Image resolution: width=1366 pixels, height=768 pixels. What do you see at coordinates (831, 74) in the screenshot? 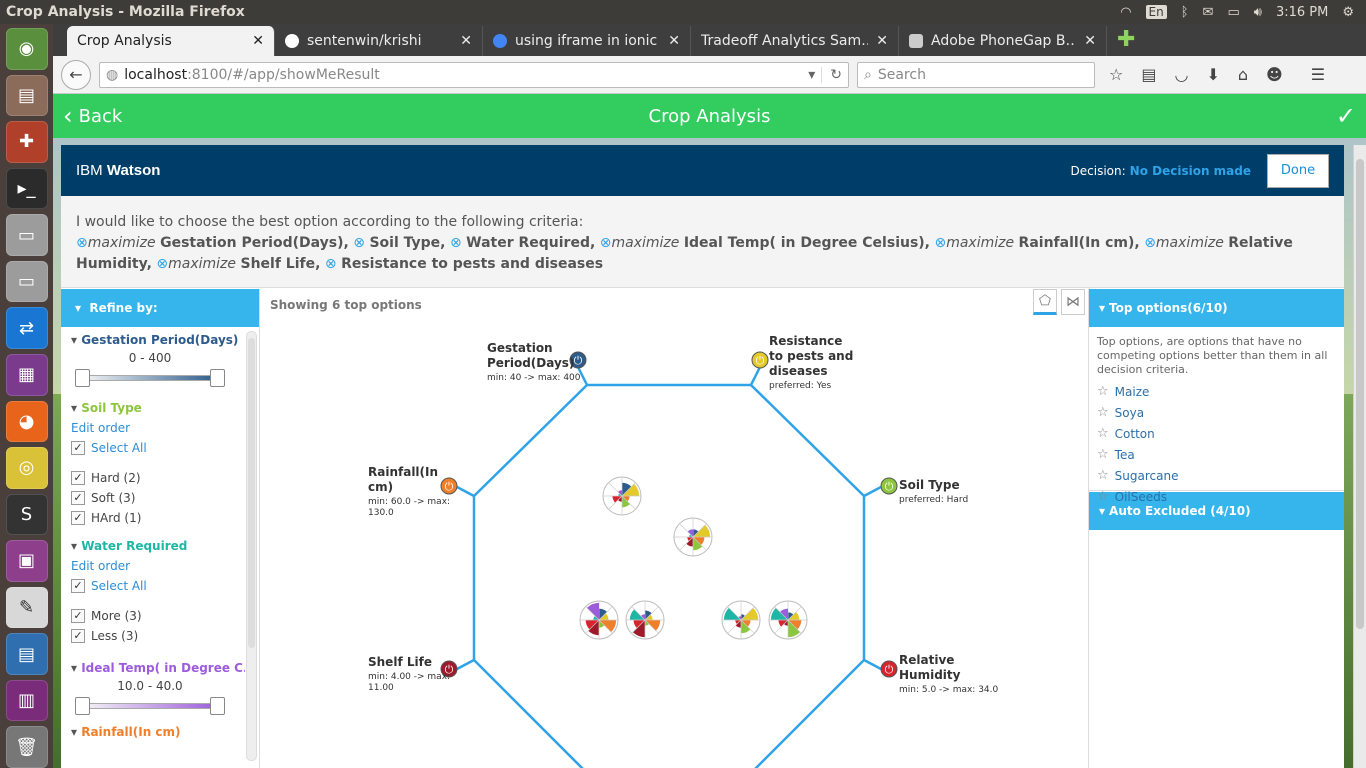
I see `reload-icon: ↻` at bounding box center [831, 74].